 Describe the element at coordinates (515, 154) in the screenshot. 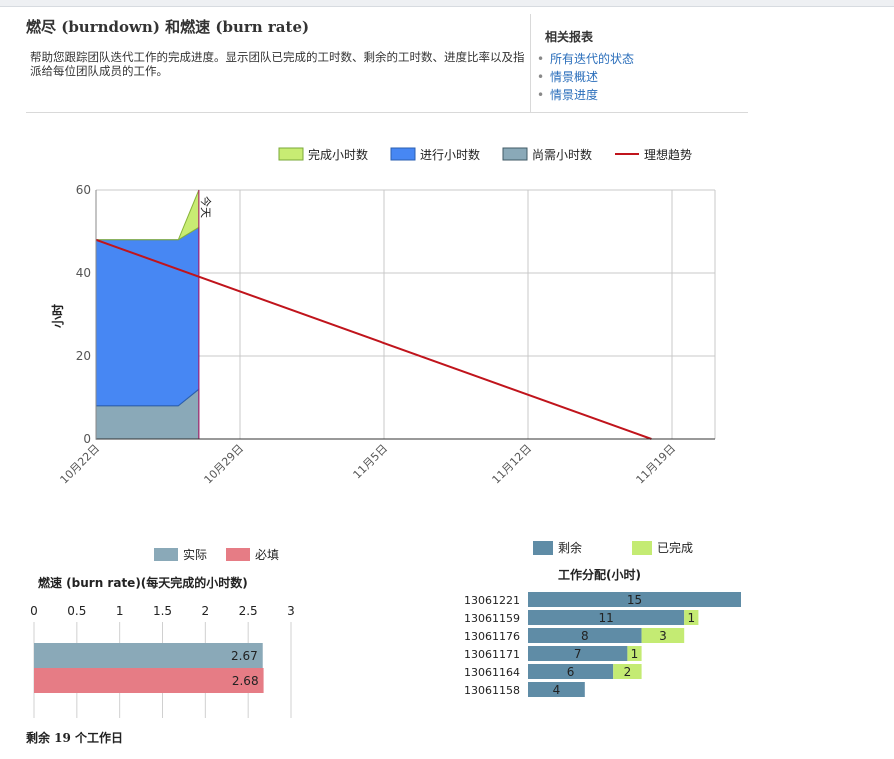

I see `legend-needed-hours-swatch` at that location.